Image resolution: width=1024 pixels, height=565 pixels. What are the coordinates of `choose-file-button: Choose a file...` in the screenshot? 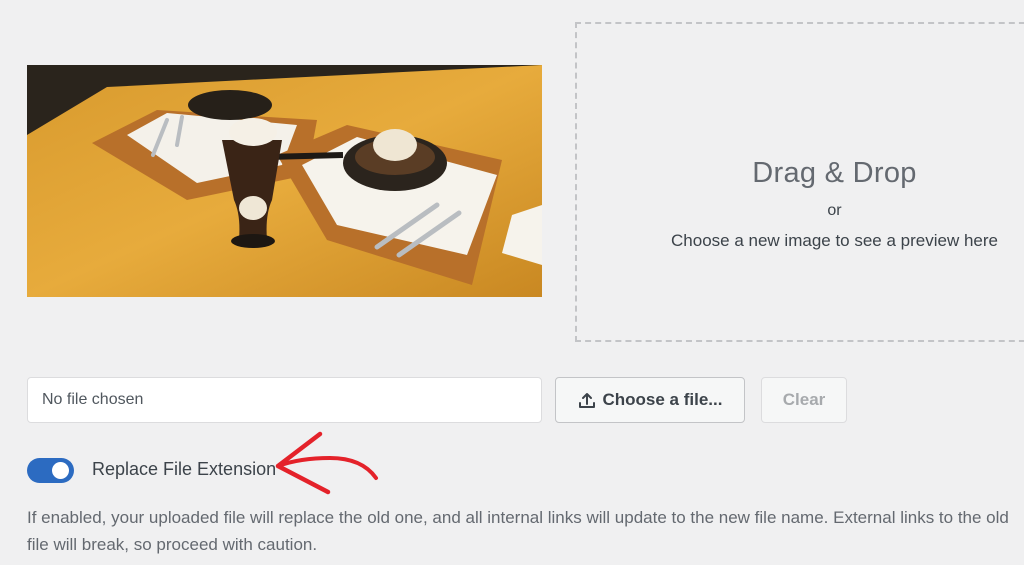 It's located at (650, 400).